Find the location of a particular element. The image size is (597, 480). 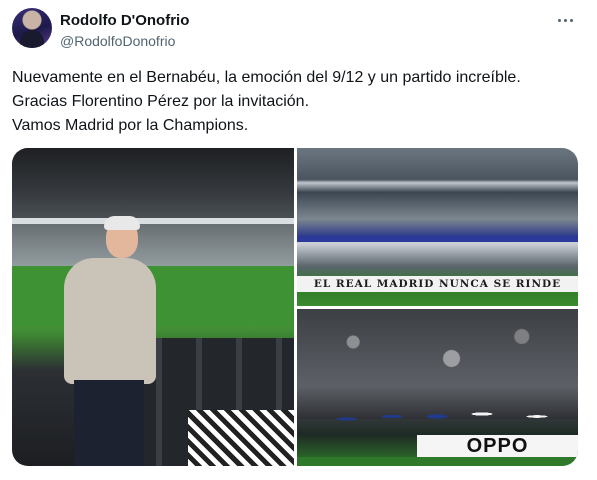

author-handle: @RodolfoDonofrio is located at coordinates (117, 41).